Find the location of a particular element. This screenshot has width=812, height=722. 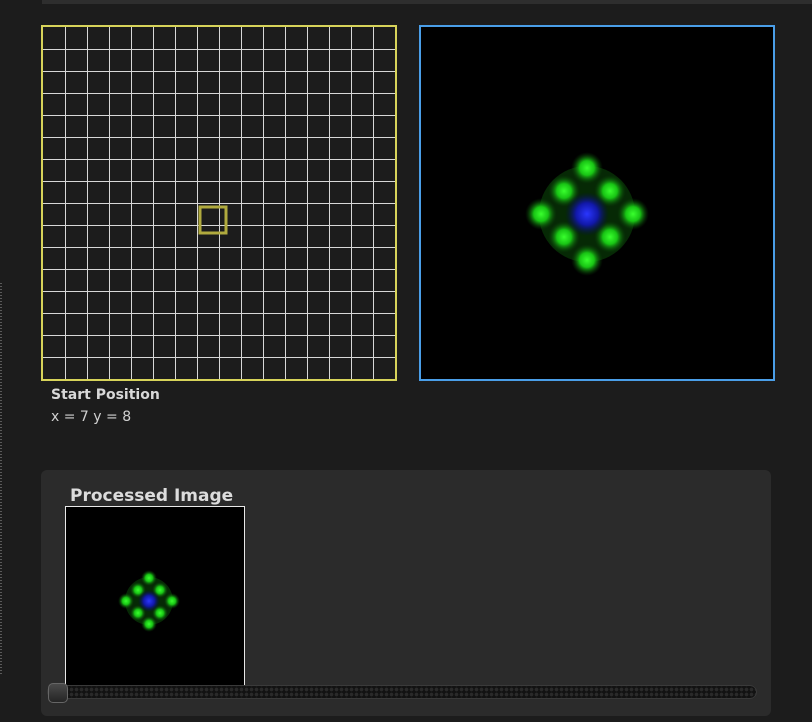

diamond-glow-image is located at coordinates (587, 214).